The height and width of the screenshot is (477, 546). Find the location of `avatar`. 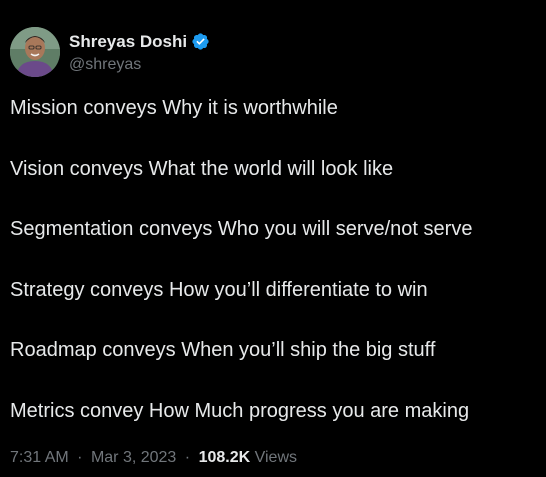

avatar is located at coordinates (35, 52).